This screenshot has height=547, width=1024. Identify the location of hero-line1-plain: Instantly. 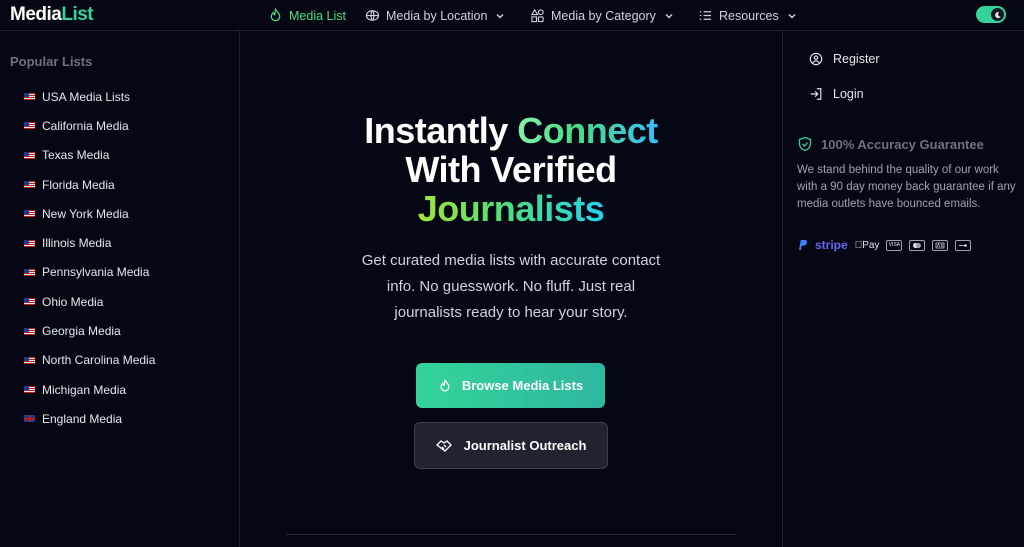
(441, 130).